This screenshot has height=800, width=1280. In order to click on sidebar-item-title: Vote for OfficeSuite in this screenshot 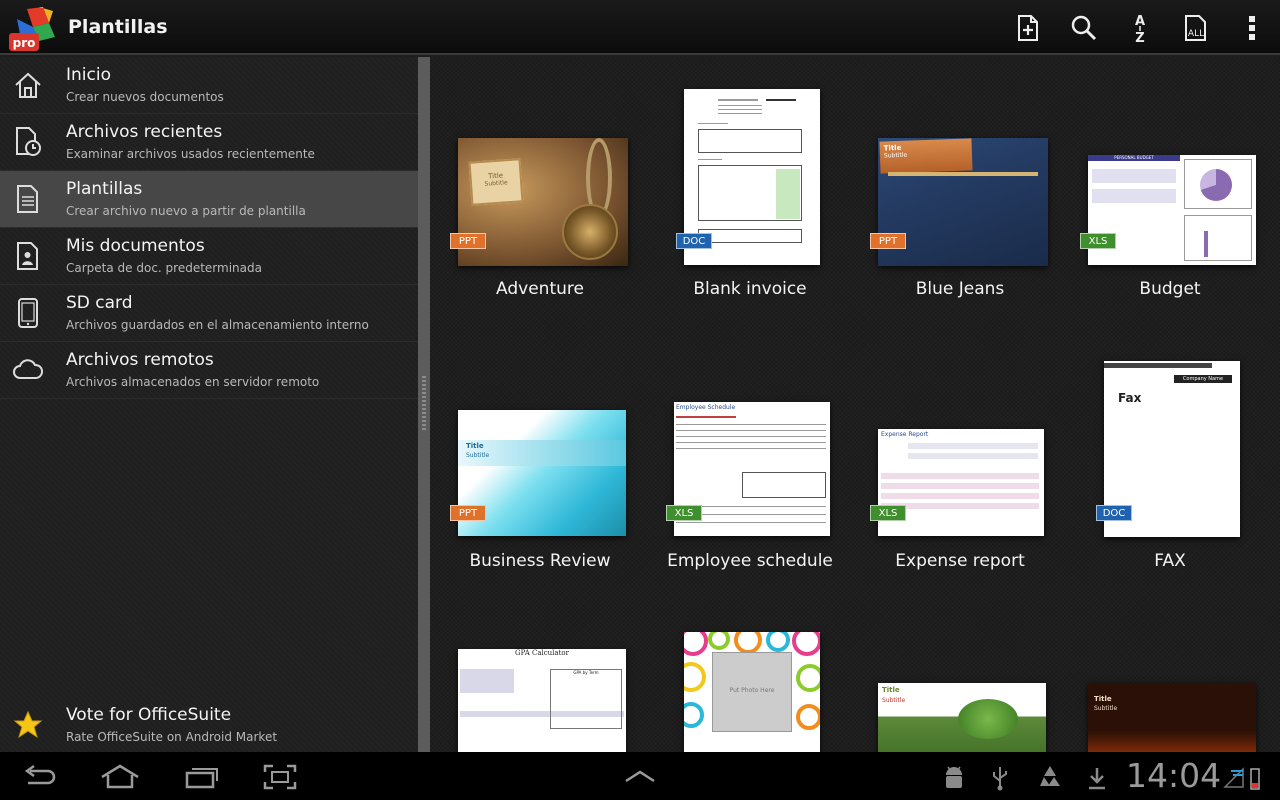, I will do `click(149, 715)`.